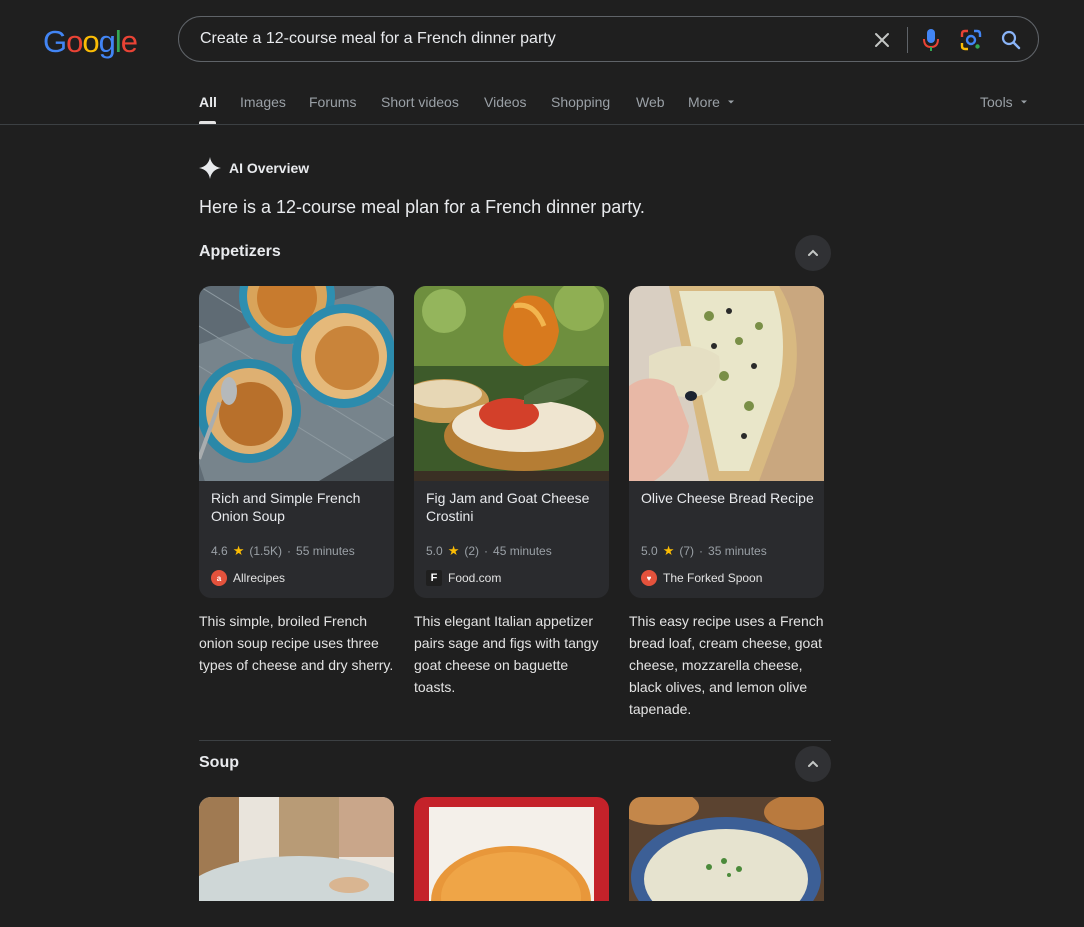 Image resolution: width=1084 pixels, height=927 pixels. Describe the element at coordinates (513, 507) in the screenshot. I see `recipe-title: Fig Jam and Goat Cheese Crostini` at that location.